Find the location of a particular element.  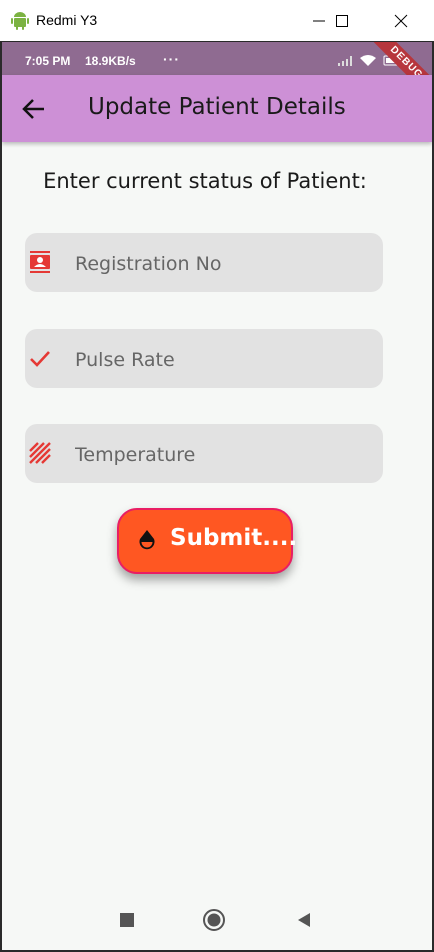

badge-icon is located at coordinates (40, 262).